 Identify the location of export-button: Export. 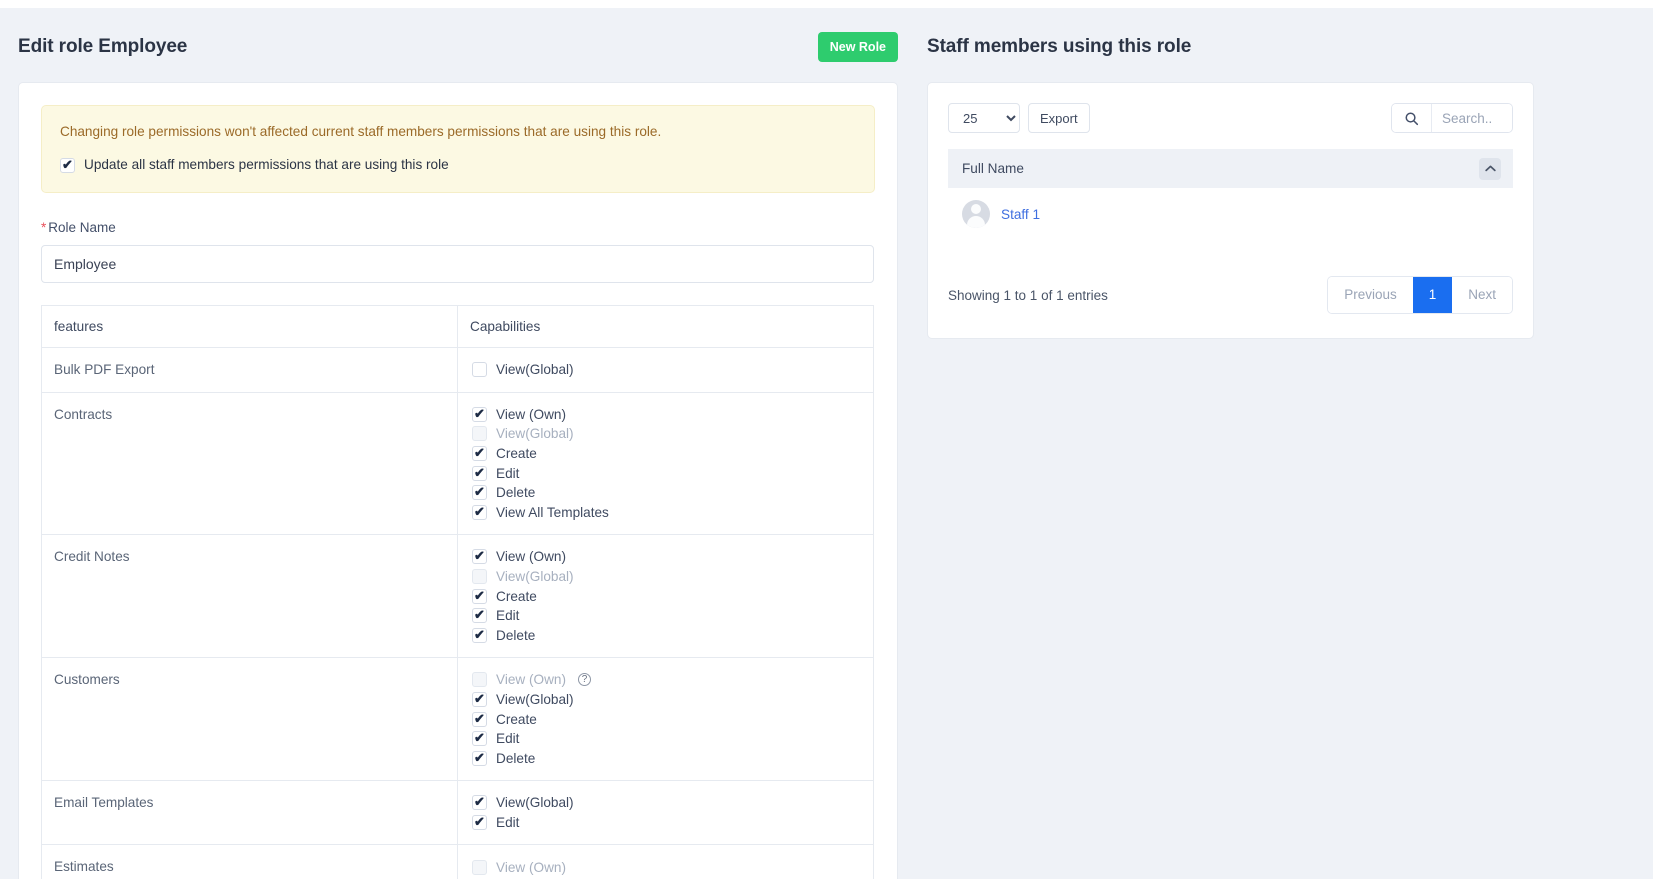
(1059, 118).